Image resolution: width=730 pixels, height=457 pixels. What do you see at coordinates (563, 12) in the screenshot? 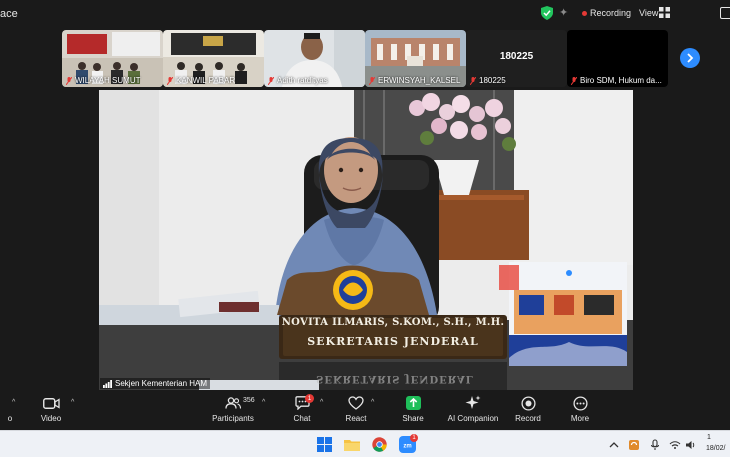
I see `ai-sparkle-icon: ✦` at bounding box center [563, 12].